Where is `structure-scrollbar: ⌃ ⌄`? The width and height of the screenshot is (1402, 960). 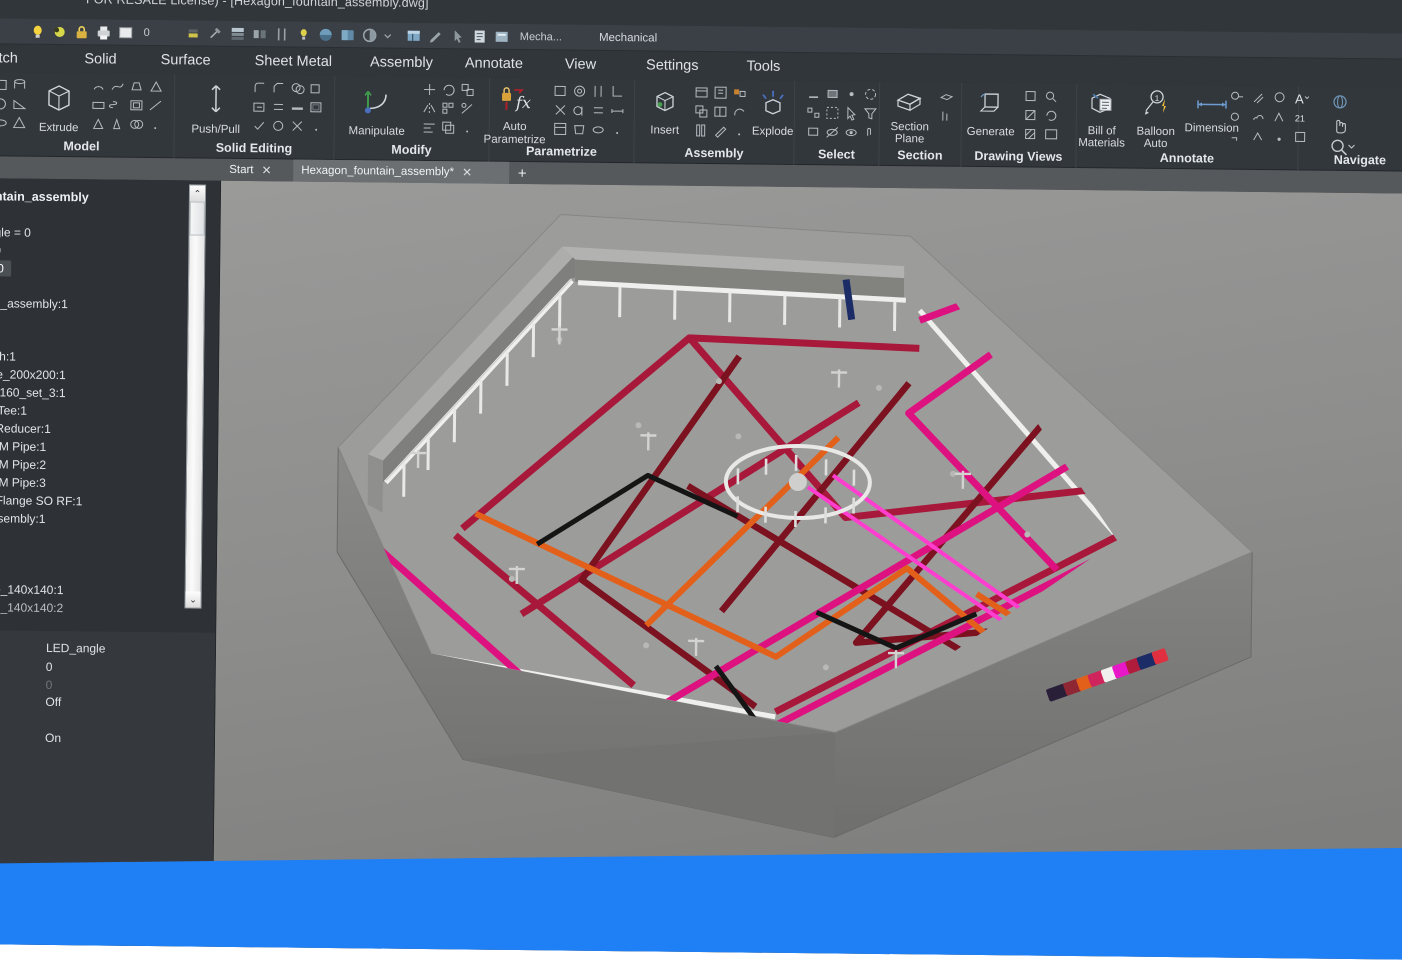
structure-scrollbar: ⌃ ⌄ is located at coordinates (195, 396).